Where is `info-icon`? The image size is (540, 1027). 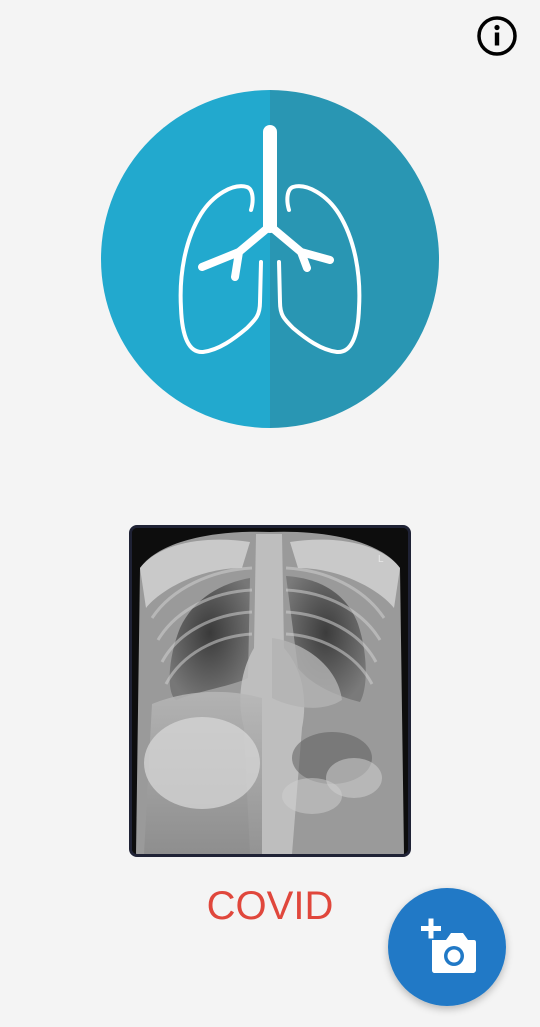 info-icon is located at coordinates (497, 36).